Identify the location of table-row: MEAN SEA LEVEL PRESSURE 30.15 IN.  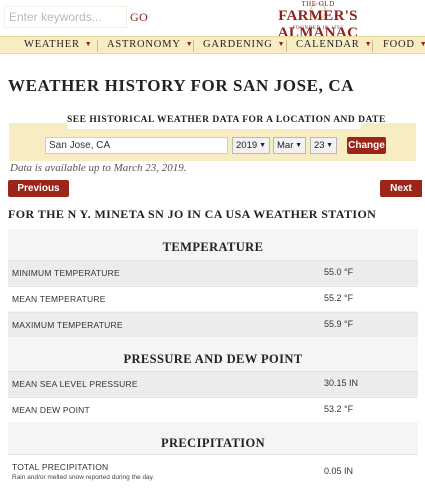
(213, 383).